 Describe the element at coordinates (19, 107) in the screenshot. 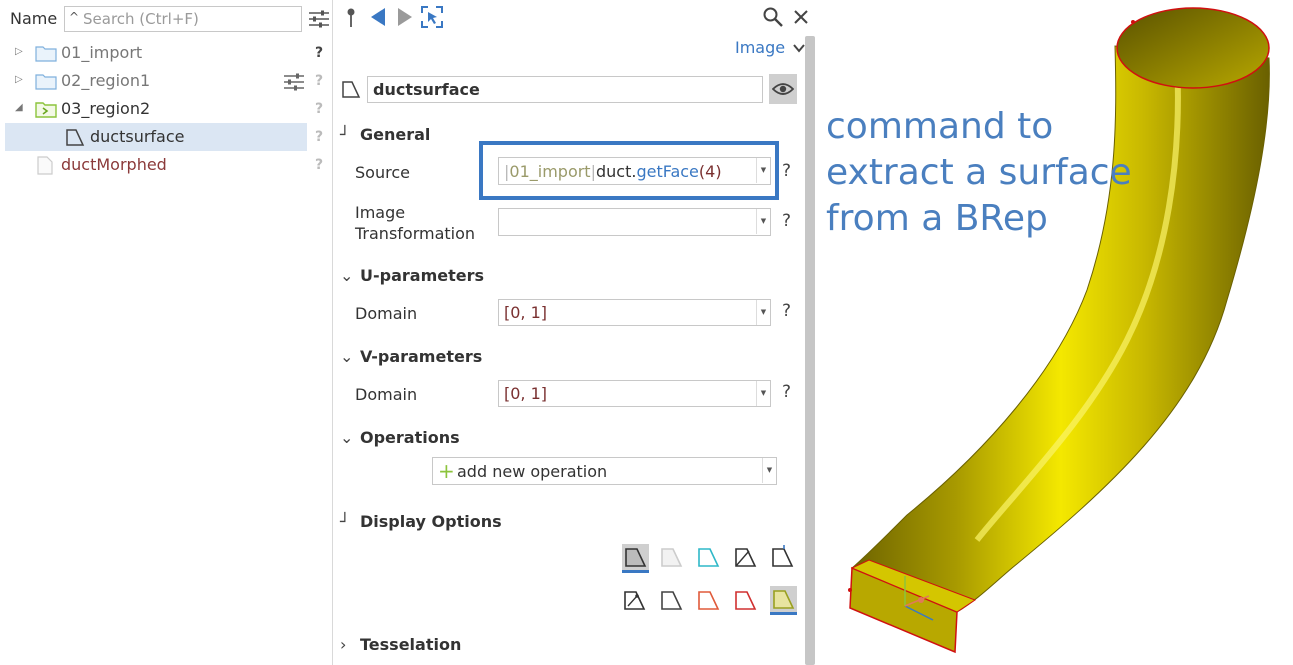

I see `collapse-arrow-icon: ◢` at that location.